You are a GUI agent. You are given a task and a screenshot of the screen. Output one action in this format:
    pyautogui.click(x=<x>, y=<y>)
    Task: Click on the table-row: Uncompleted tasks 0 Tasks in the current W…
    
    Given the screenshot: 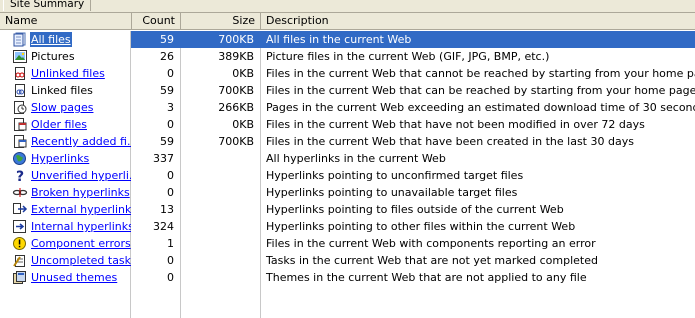 What is the action you would take?
    pyautogui.click(x=347, y=260)
    